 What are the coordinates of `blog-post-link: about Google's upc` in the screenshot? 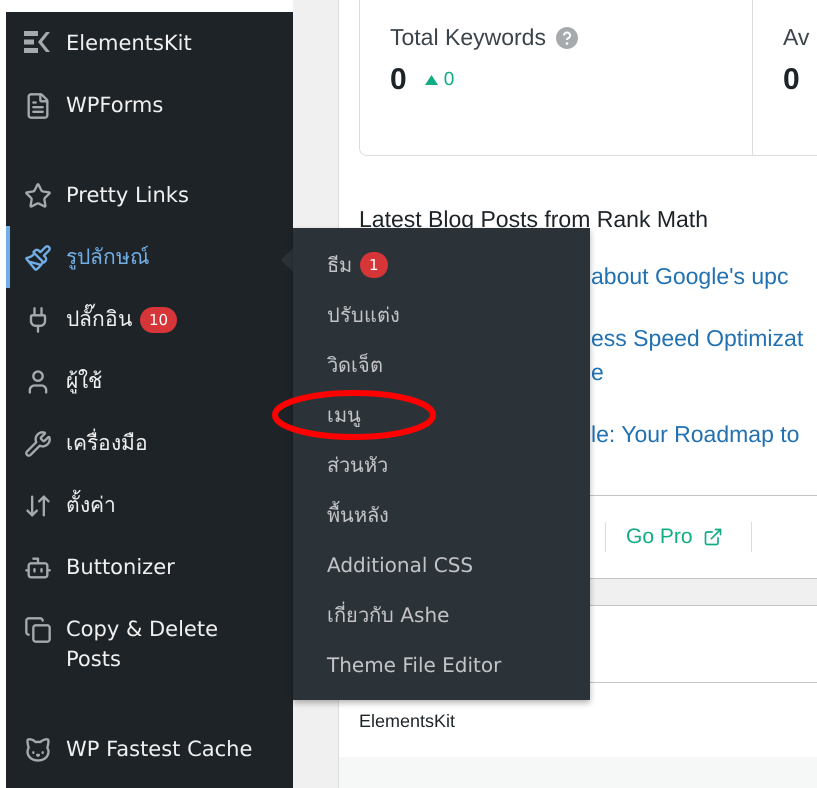 It's located at (689, 276).